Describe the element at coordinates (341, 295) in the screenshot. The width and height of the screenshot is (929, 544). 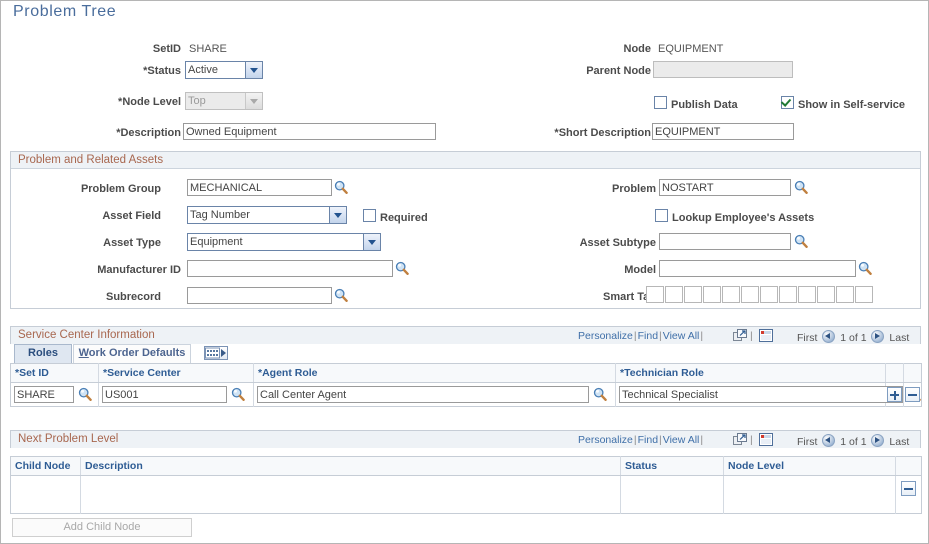
I see `subrecord-lookup-icon` at that location.